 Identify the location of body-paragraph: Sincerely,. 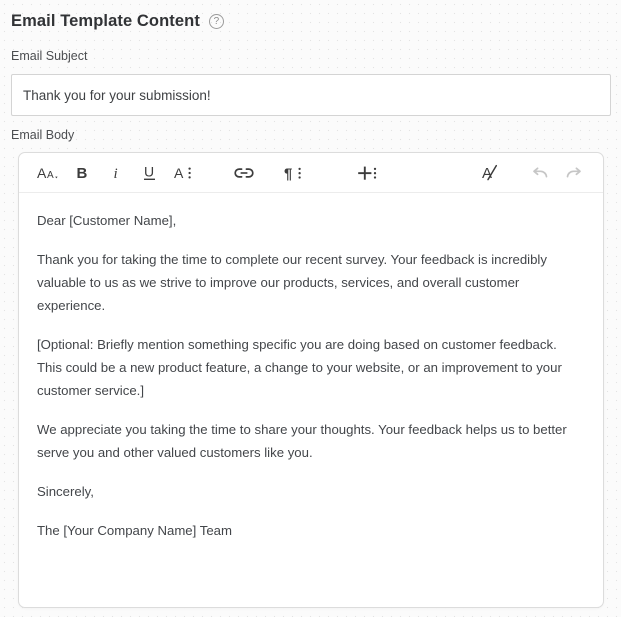
(65, 491).